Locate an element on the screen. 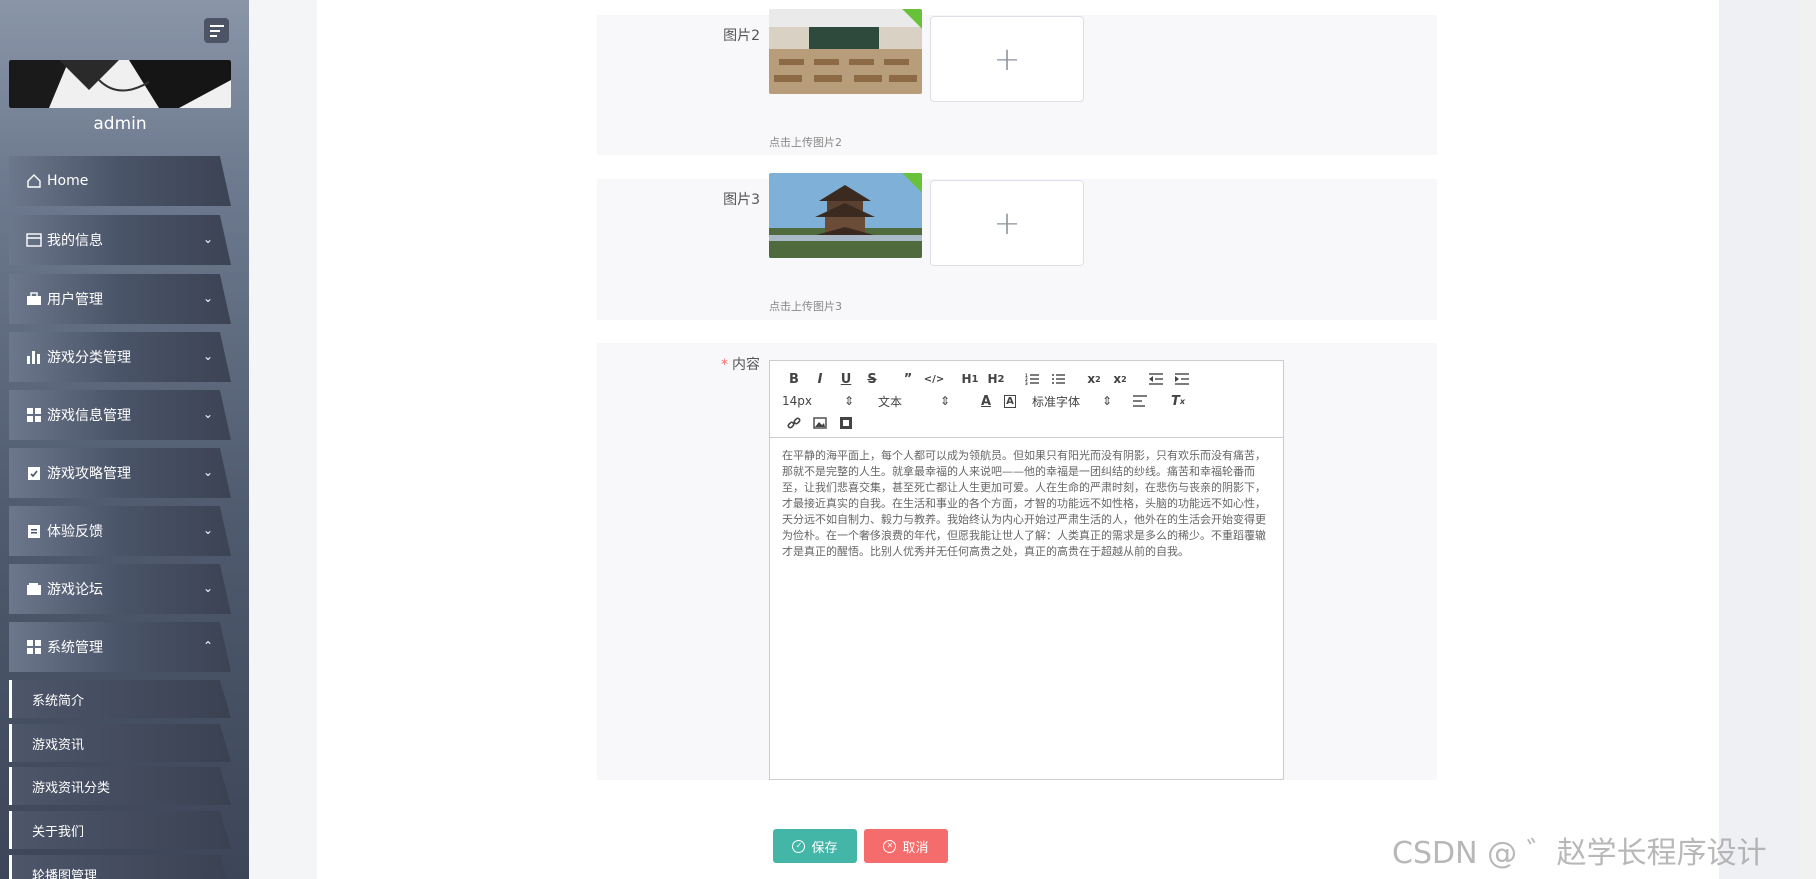 Image resolution: width=1816 pixels, height=879 pixels. wallet-icon is located at coordinates (34, 589).